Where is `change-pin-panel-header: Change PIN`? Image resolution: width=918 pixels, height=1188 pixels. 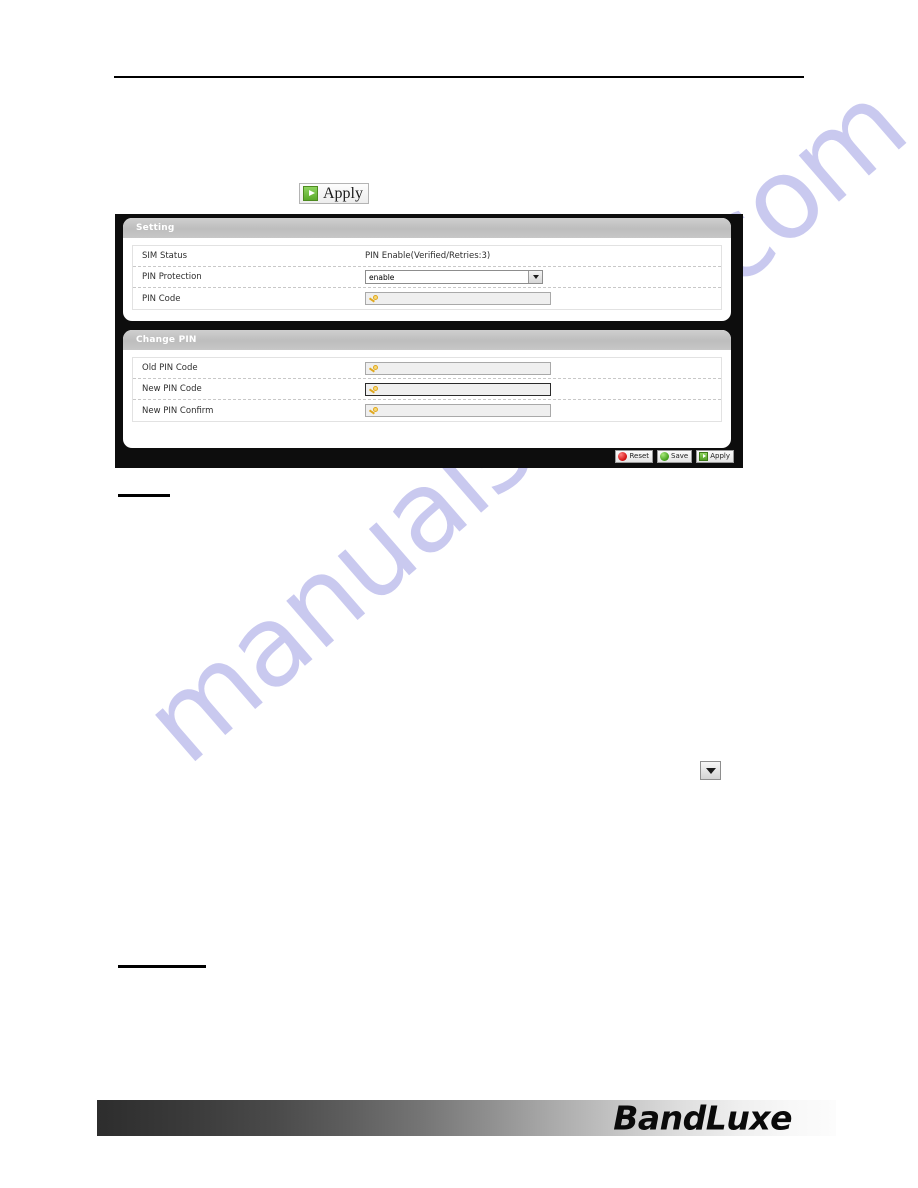
change-pin-panel-header: Change PIN is located at coordinates (427, 340).